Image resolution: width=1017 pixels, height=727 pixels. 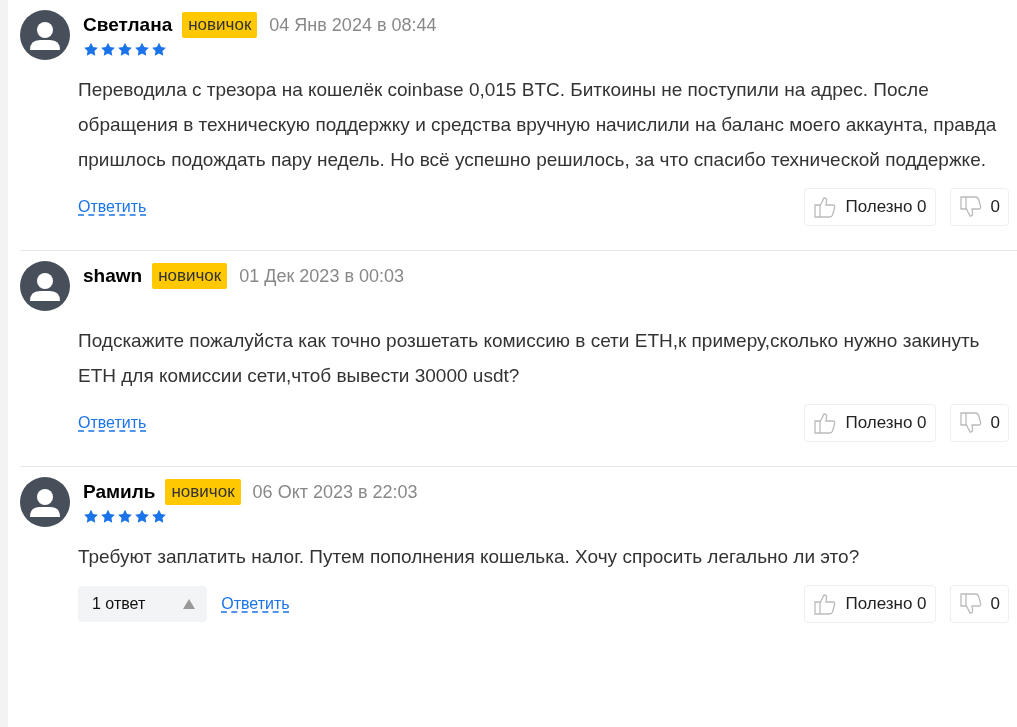 I want to click on comment-text: Подскажите пожалуйста как точно розшетать комиссию в сети ETH,к примеру,сколько нужно закинуть ETH для комиссии сети,чтоб вывести 30000 usdt?, so click(x=529, y=358).